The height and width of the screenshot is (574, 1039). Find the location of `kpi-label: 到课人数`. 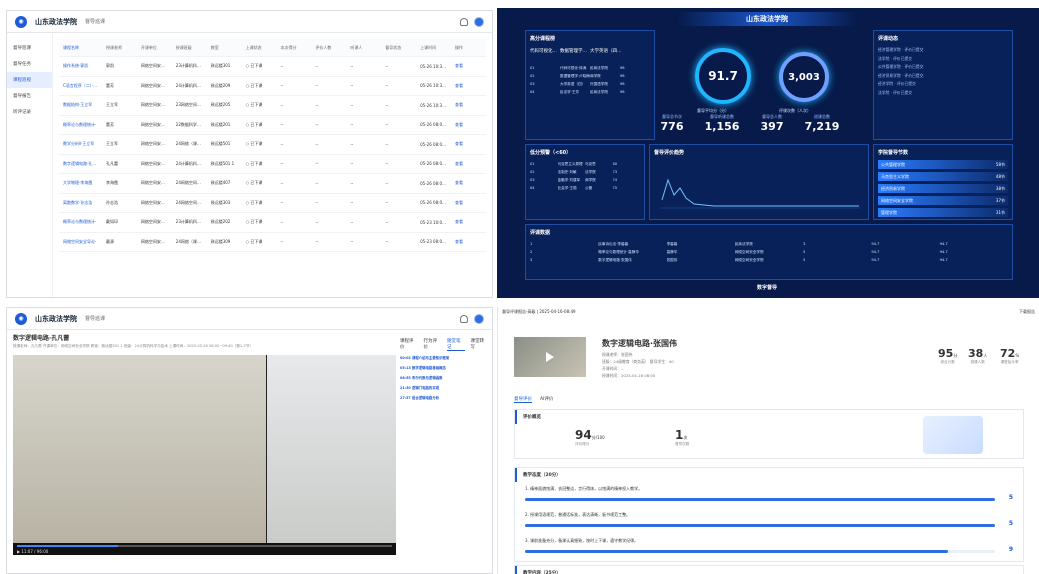

kpi-label: 到课人数 is located at coordinates (977, 362).